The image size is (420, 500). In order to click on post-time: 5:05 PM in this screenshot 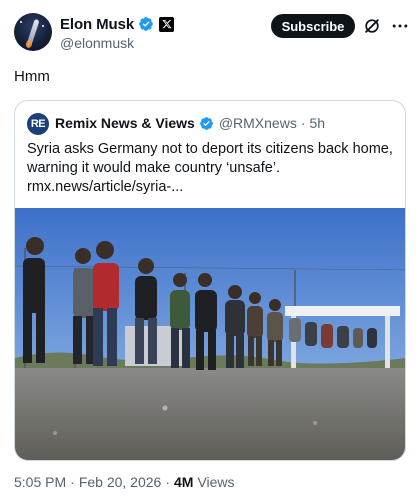, I will do `click(40, 482)`.